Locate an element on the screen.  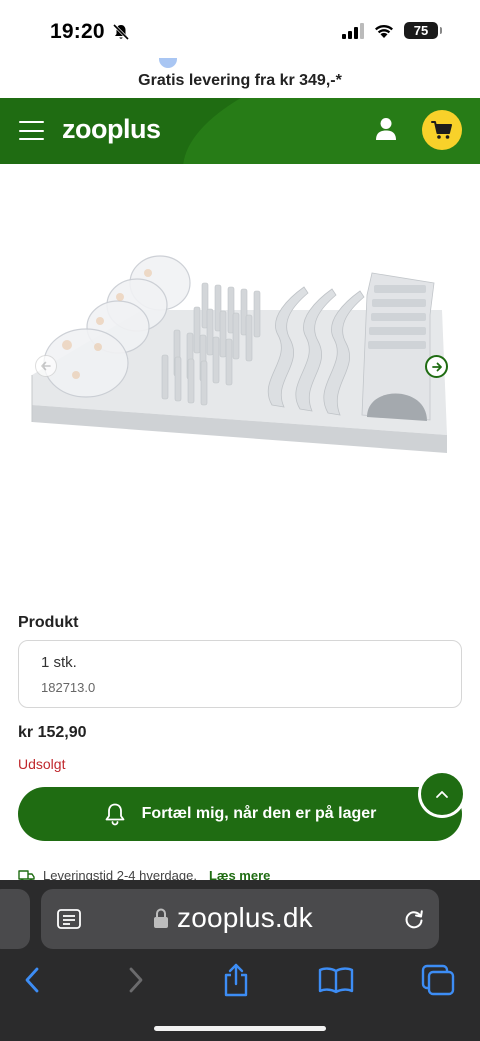
availability-status: Udsolgt is located at coordinates (42, 764).